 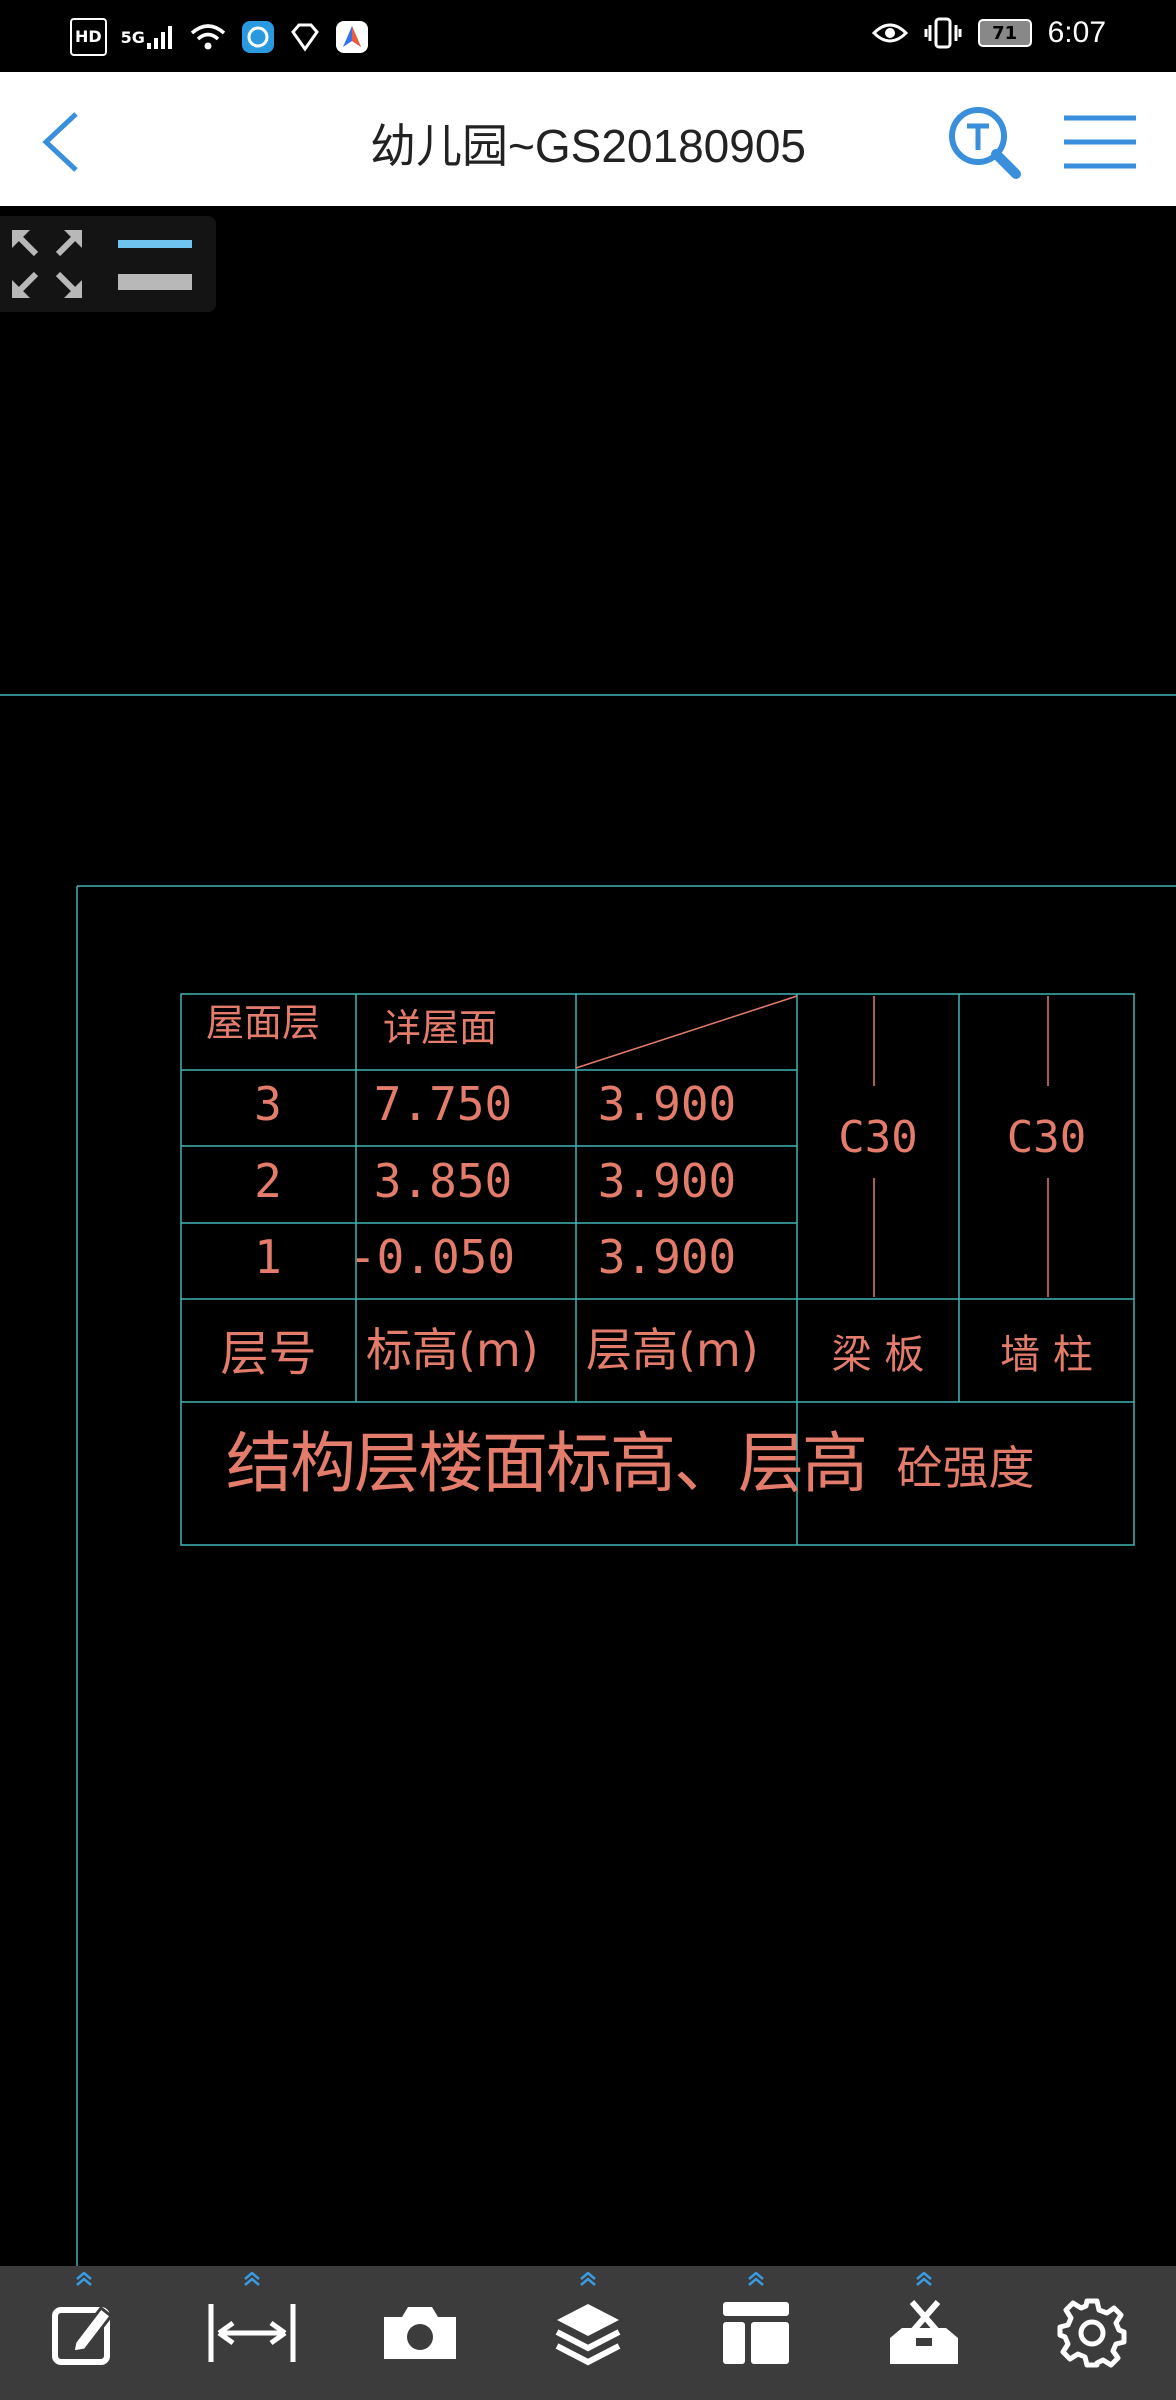 I want to click on row-1-floor: 1, so click(x=268, y=1257).